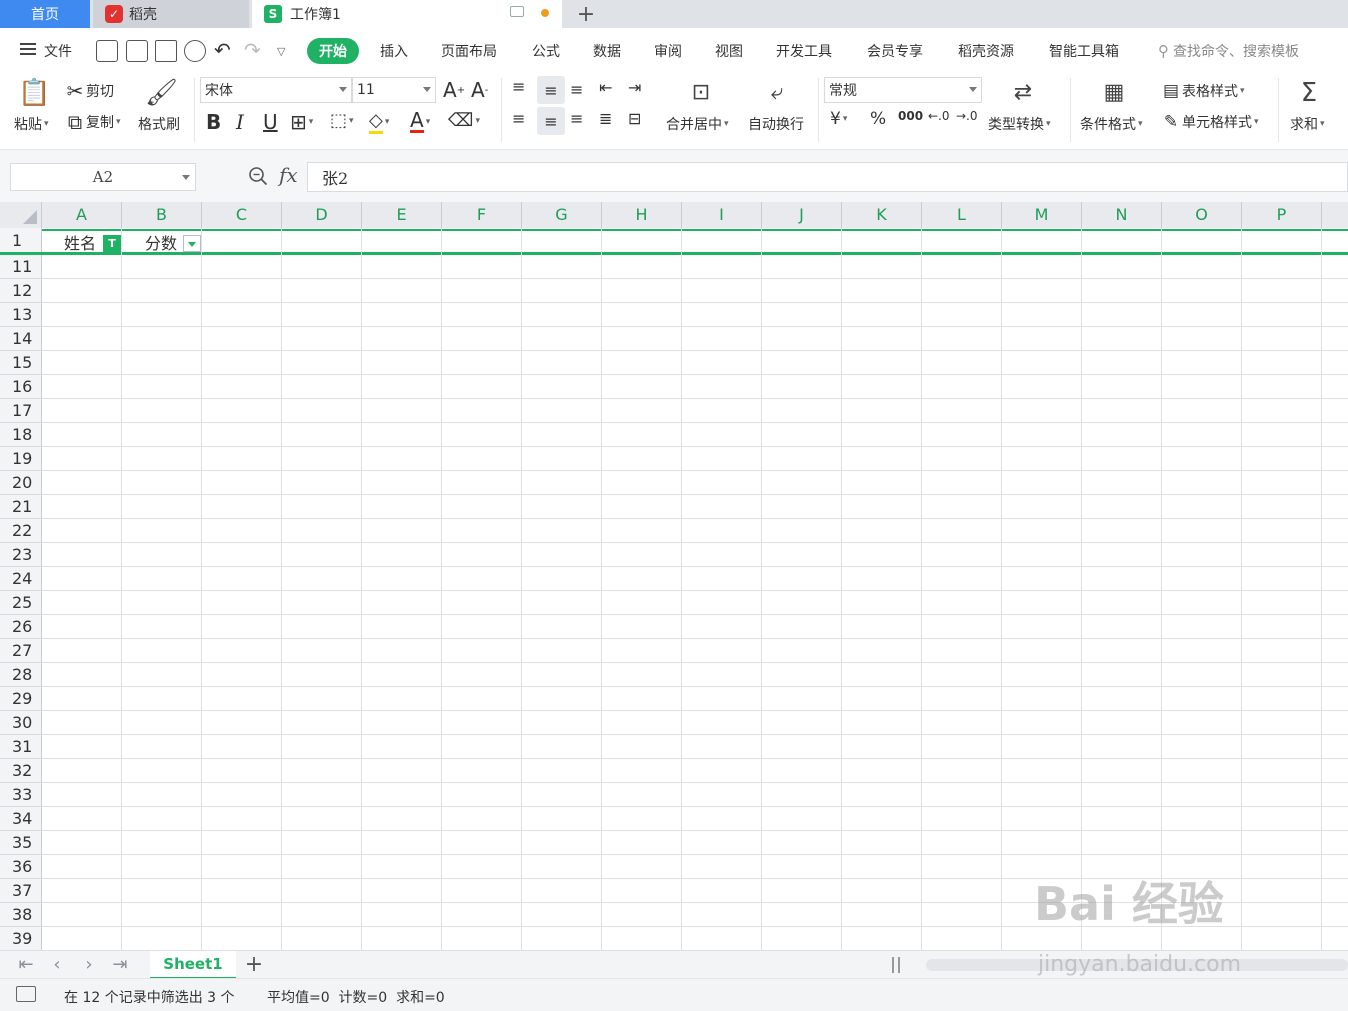 The width and height of the screenshot is (1348, 1011). I want to click on align-left-icon: ≡, so click(518, 118).